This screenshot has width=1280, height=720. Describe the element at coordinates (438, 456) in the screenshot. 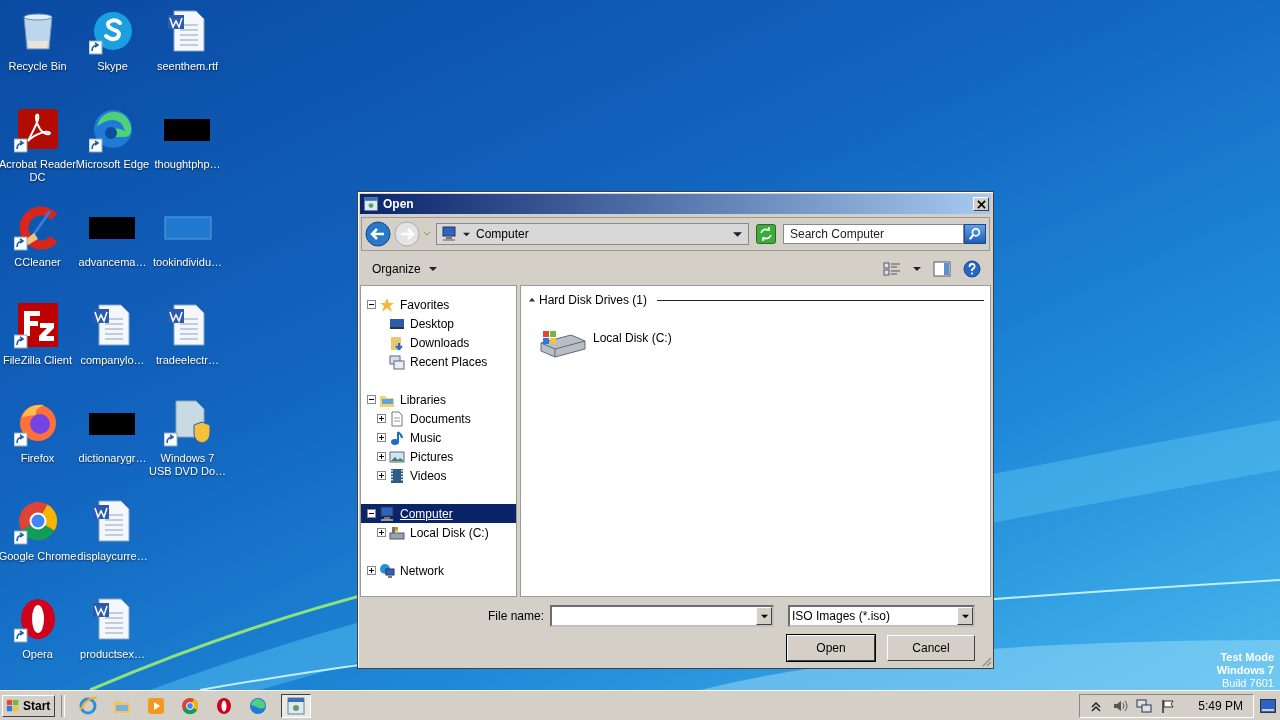

I see `tree-item: Pictures` at that location.